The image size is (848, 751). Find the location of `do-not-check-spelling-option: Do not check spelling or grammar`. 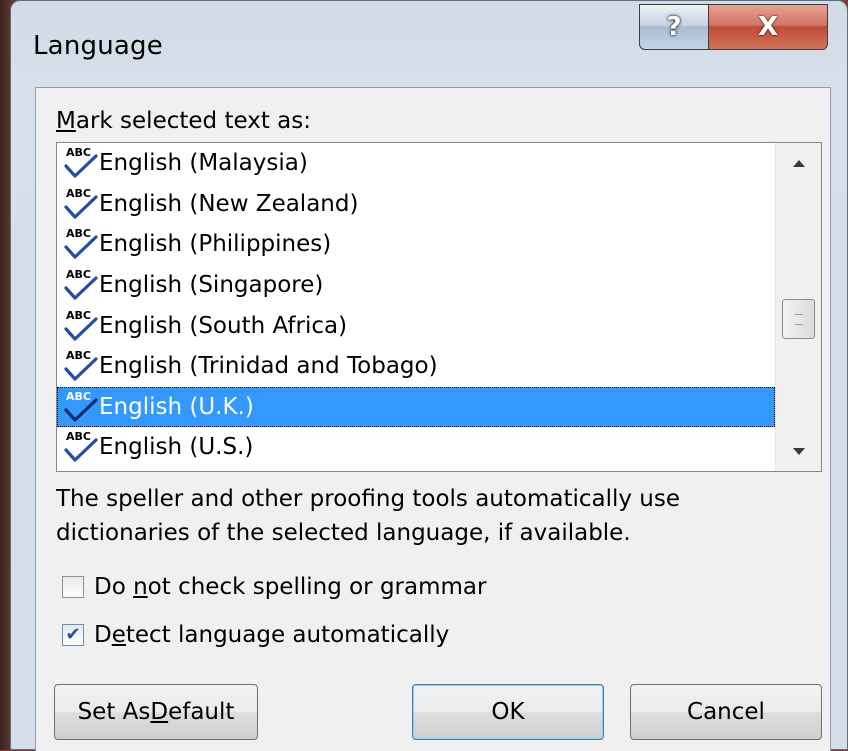

do-not-check-spelling-option: Do not check spelling or grammar is located at coordinates (274, 587).